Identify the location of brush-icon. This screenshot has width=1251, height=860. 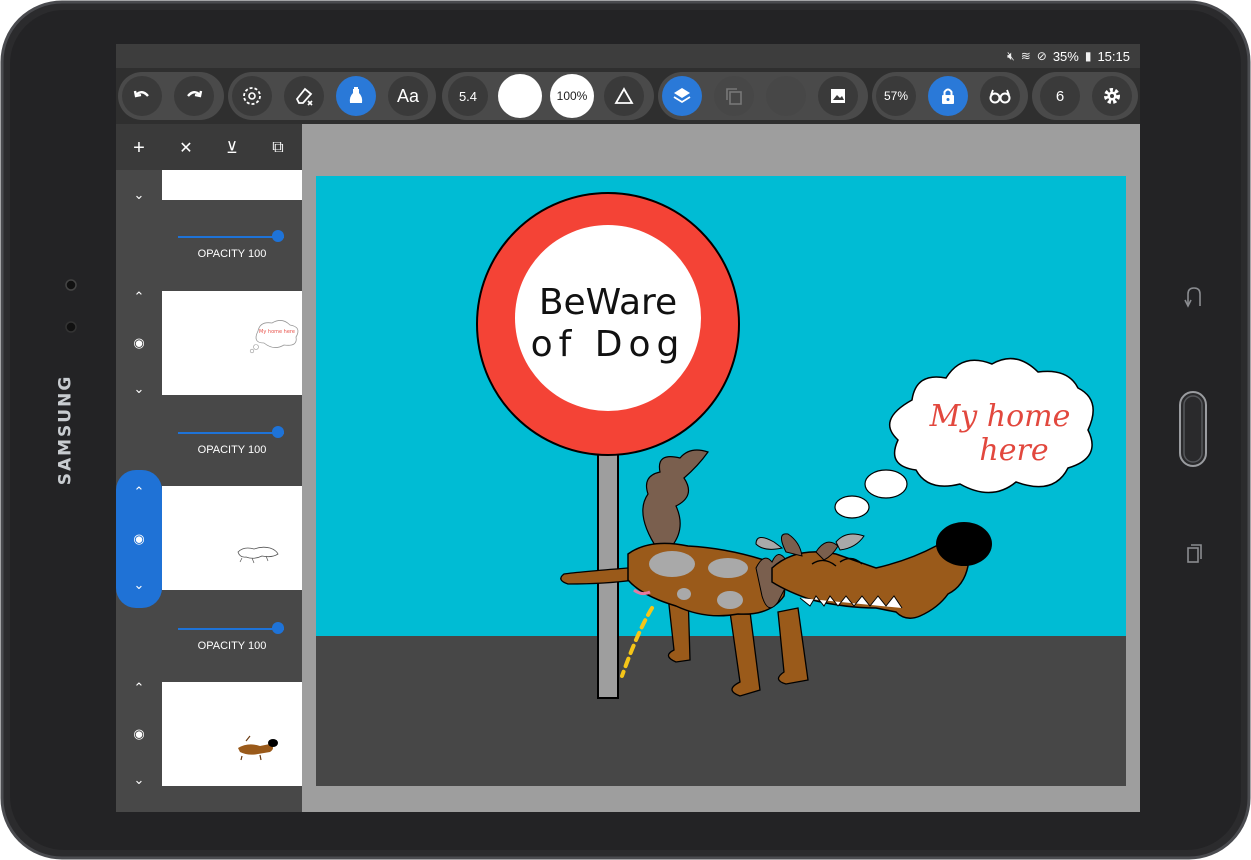
(356, 95).